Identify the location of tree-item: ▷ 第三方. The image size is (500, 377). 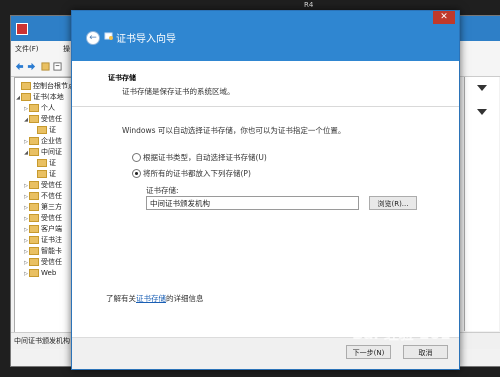
(44, 207).